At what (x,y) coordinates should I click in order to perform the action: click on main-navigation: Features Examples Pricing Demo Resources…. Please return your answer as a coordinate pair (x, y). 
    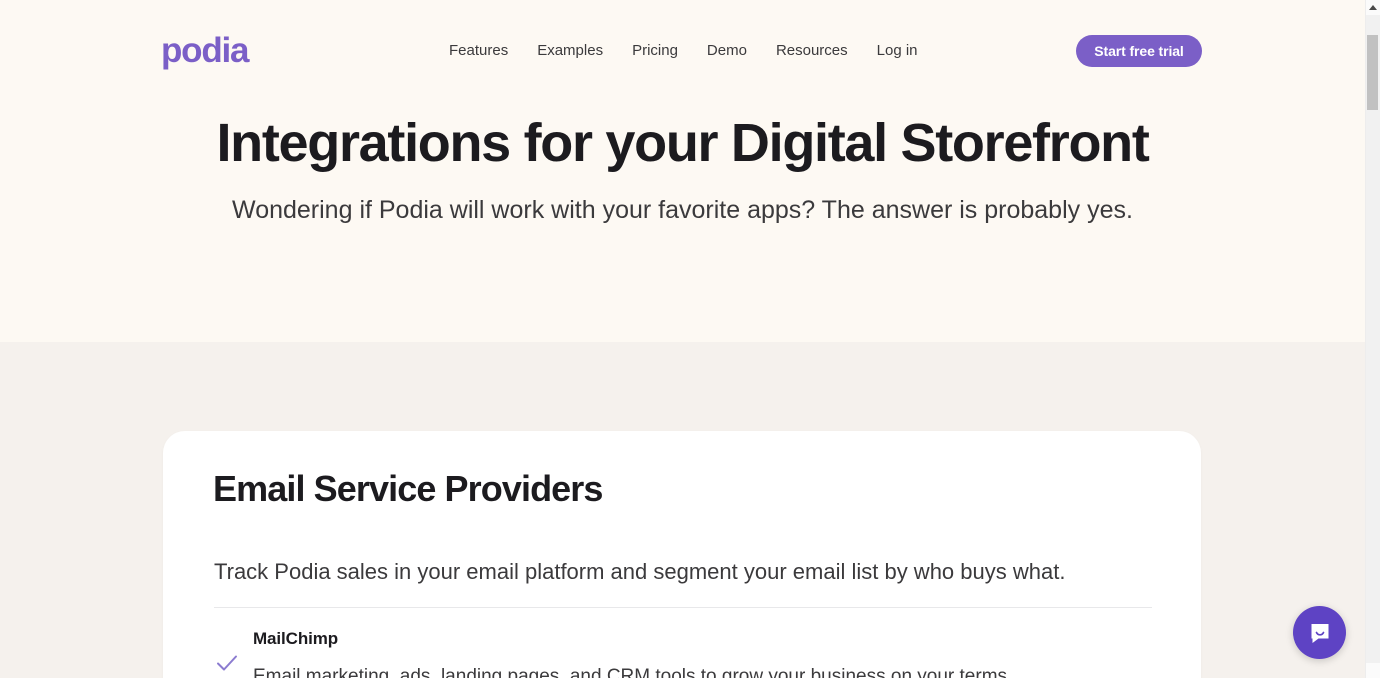
    Looking at the image, I should click on (683, 51).